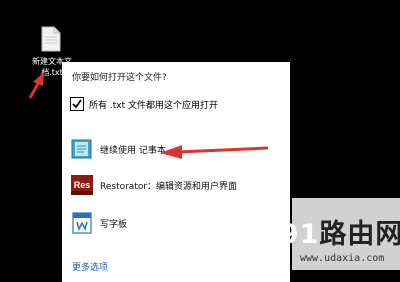  Describe the element at coordinates (290, 234) in the screenshot. I see `watermark-number: 191` at that location.